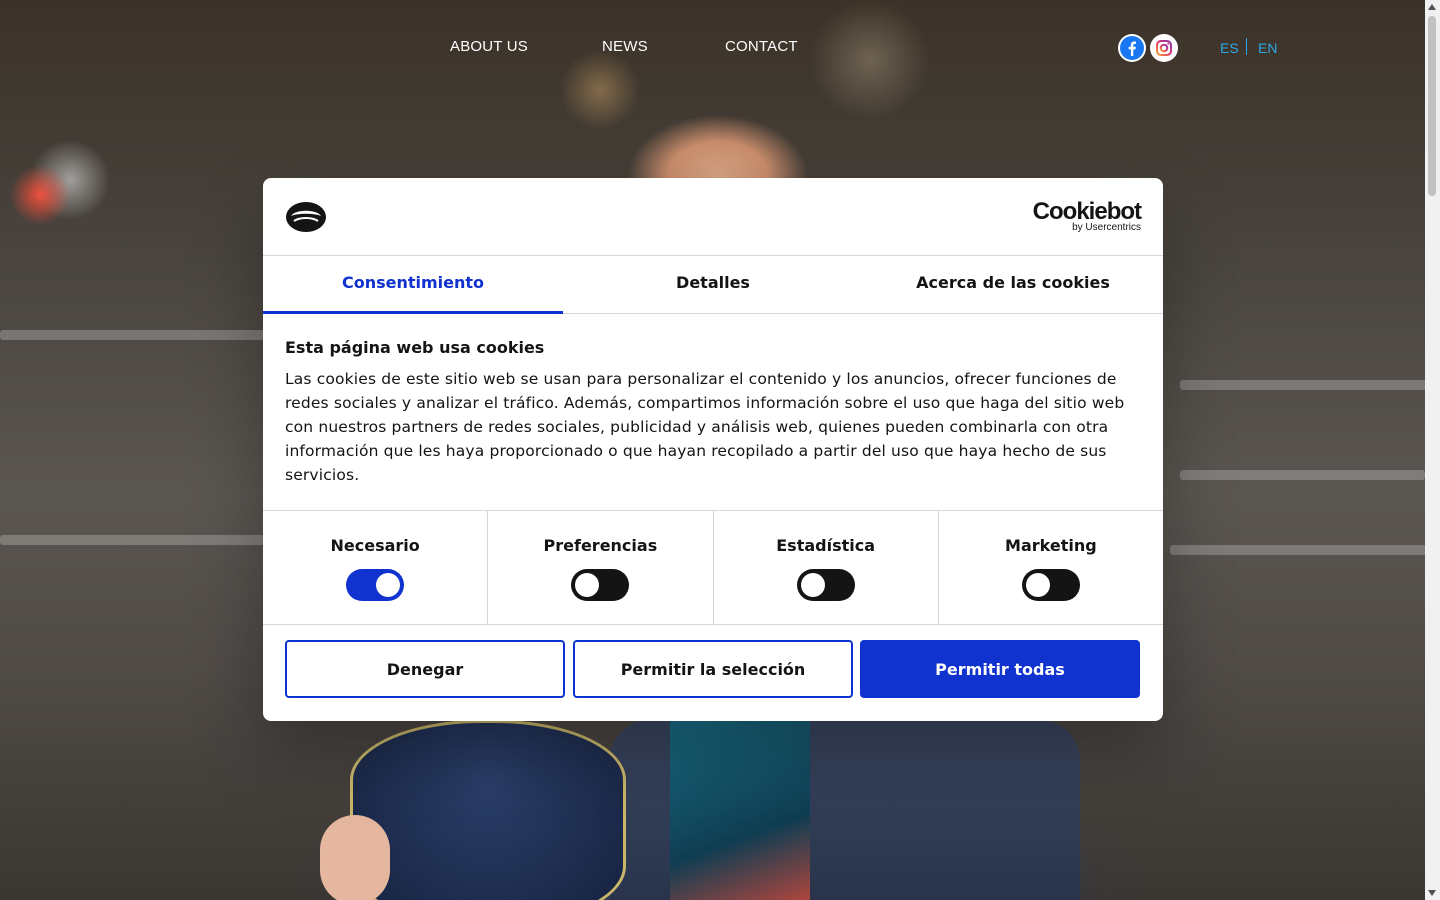 Image resolution: width=1440 pixels, height=900 pixels. What do you see at coordinates (825, 585) in the screenshot?
I see `toggle-estadistica` at bounding box center [825, 585].